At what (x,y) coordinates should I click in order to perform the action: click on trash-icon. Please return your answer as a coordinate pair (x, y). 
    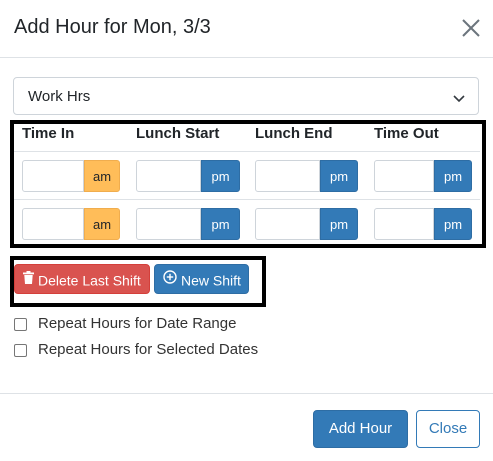
    Looking at the image, I should click on (28, 279).